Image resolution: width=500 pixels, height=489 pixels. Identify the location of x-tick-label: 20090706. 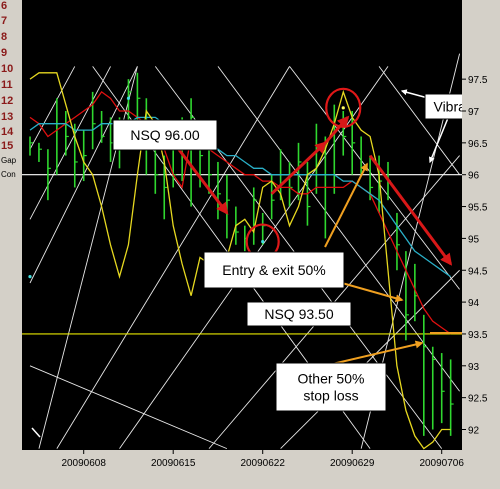
(441, 463).